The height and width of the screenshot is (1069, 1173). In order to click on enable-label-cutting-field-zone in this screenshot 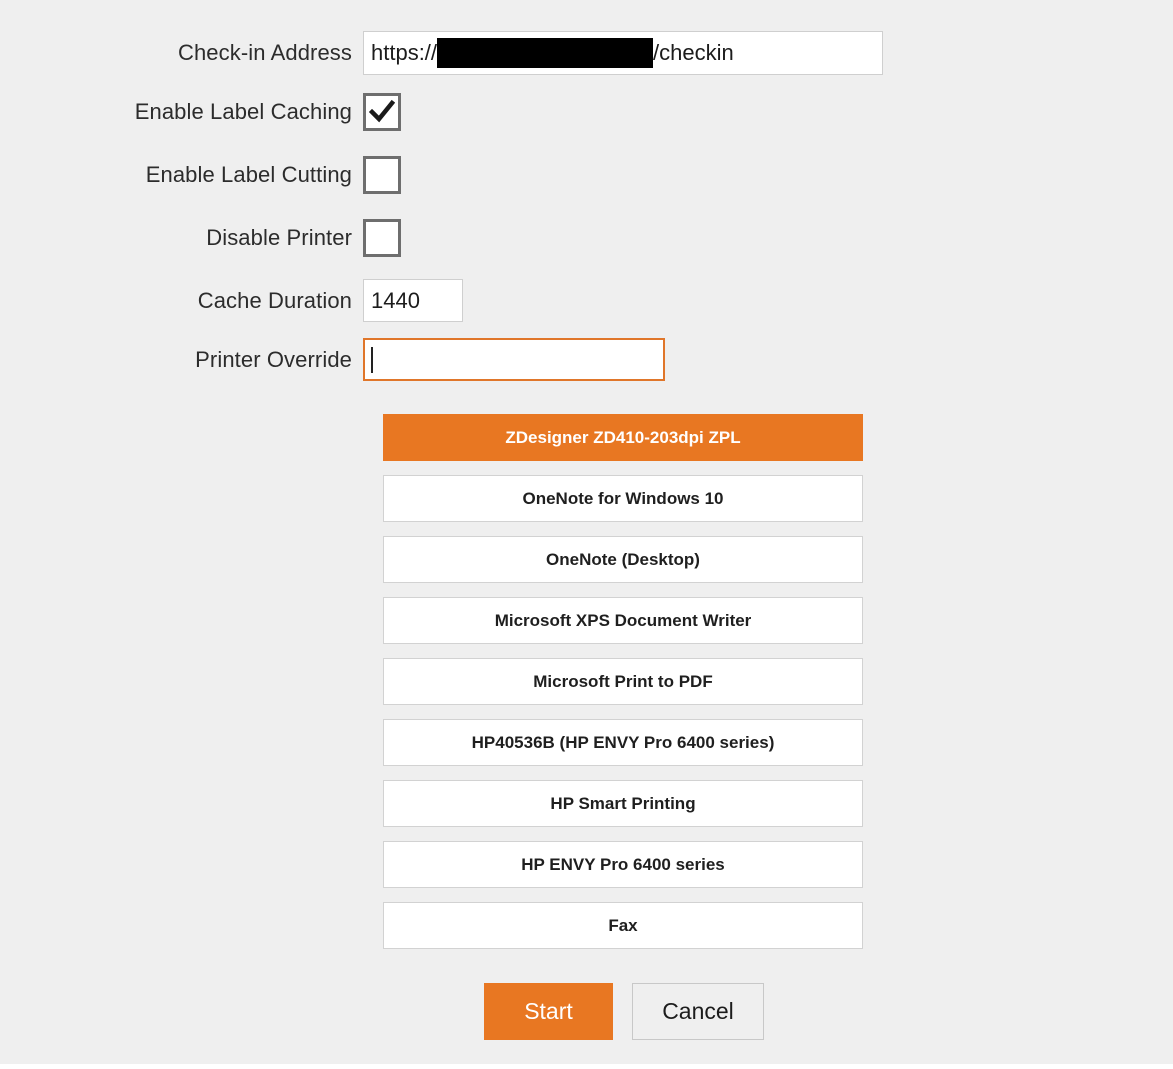, I will do `click(382, 175)`.